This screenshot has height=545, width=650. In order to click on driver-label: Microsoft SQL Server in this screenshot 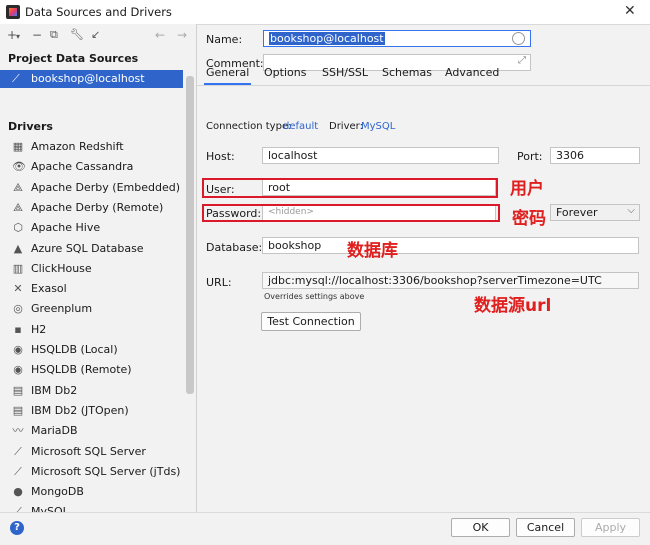, I will do `click(88, 451)`.